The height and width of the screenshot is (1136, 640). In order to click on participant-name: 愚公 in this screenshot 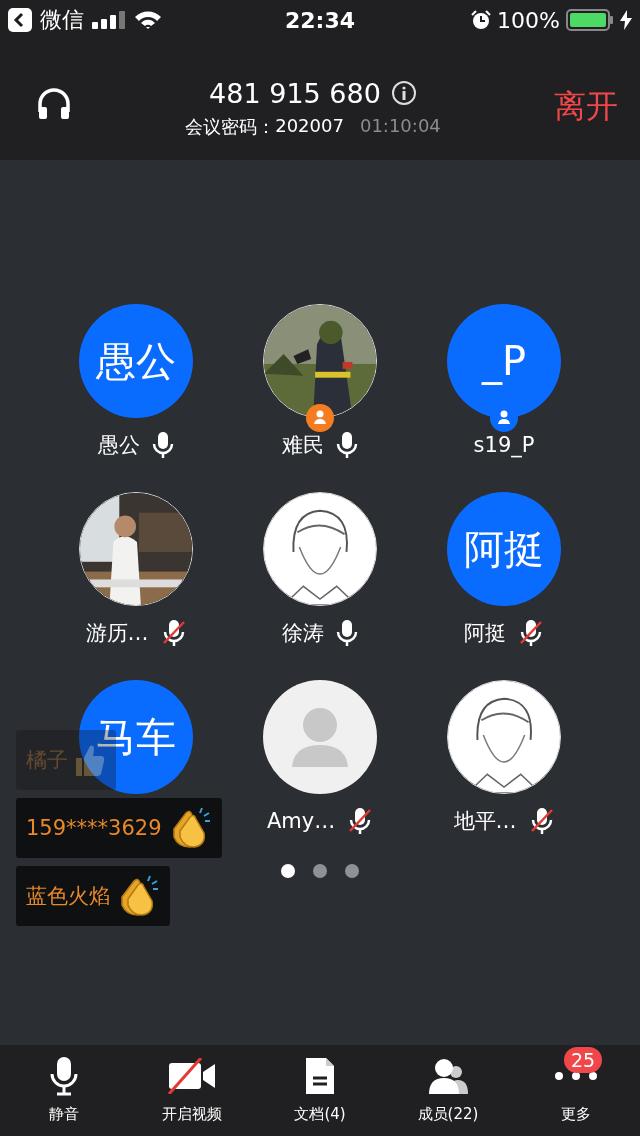, I will do `click(119, 445)`.